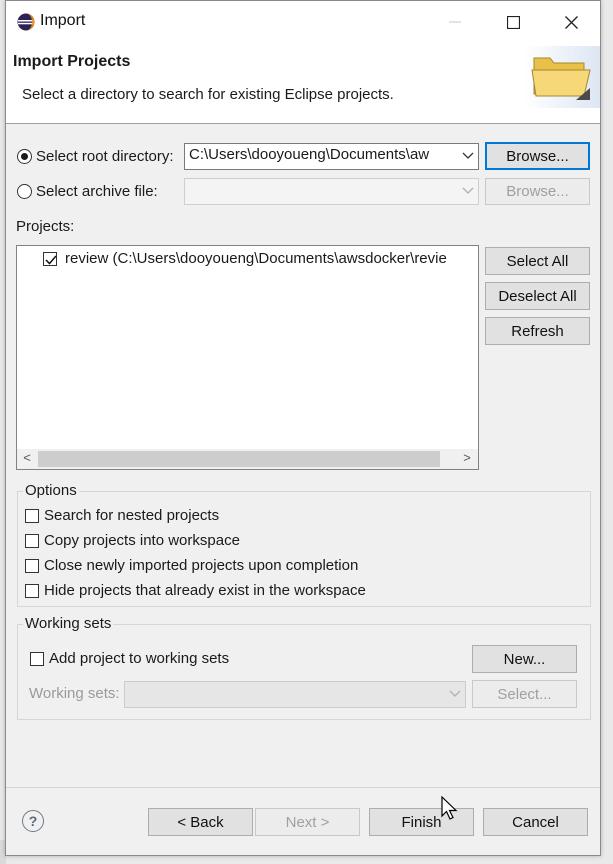 The image size is (613, 864). I want to click on root-directory-combo: C:\Users\dooyoueng\Documents\aw, so click(331, 156).